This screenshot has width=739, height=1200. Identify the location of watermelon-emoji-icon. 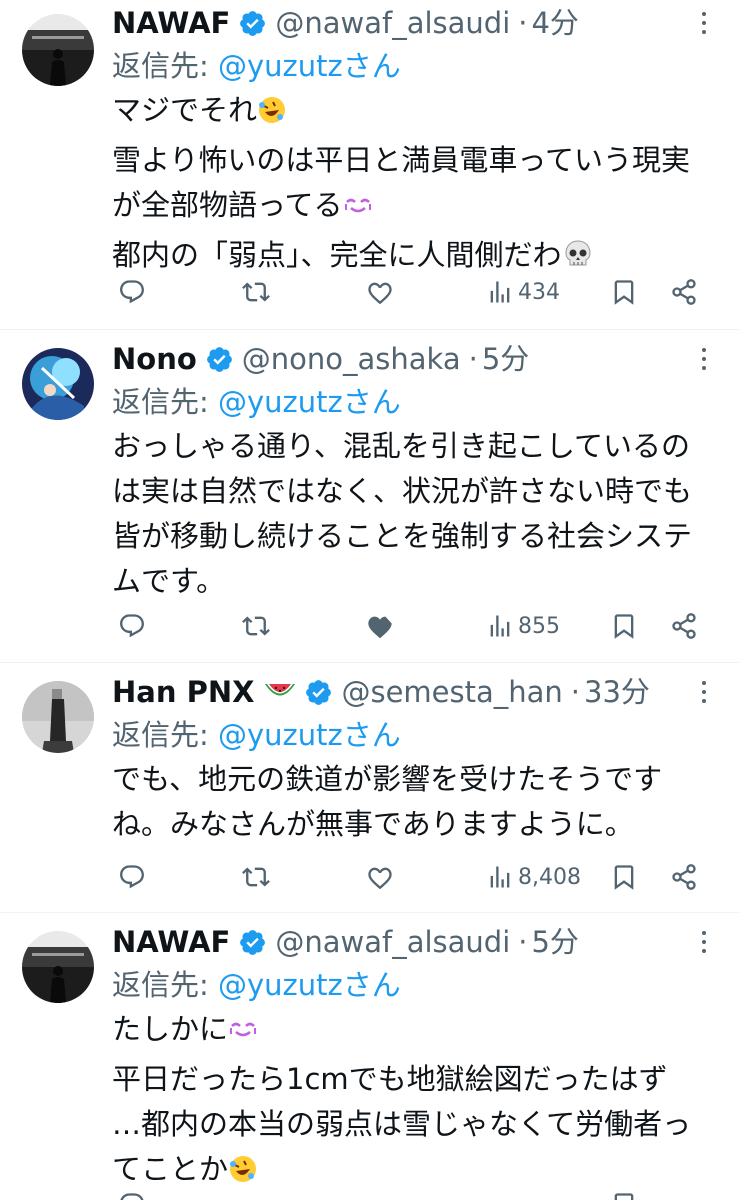
(280, 692).